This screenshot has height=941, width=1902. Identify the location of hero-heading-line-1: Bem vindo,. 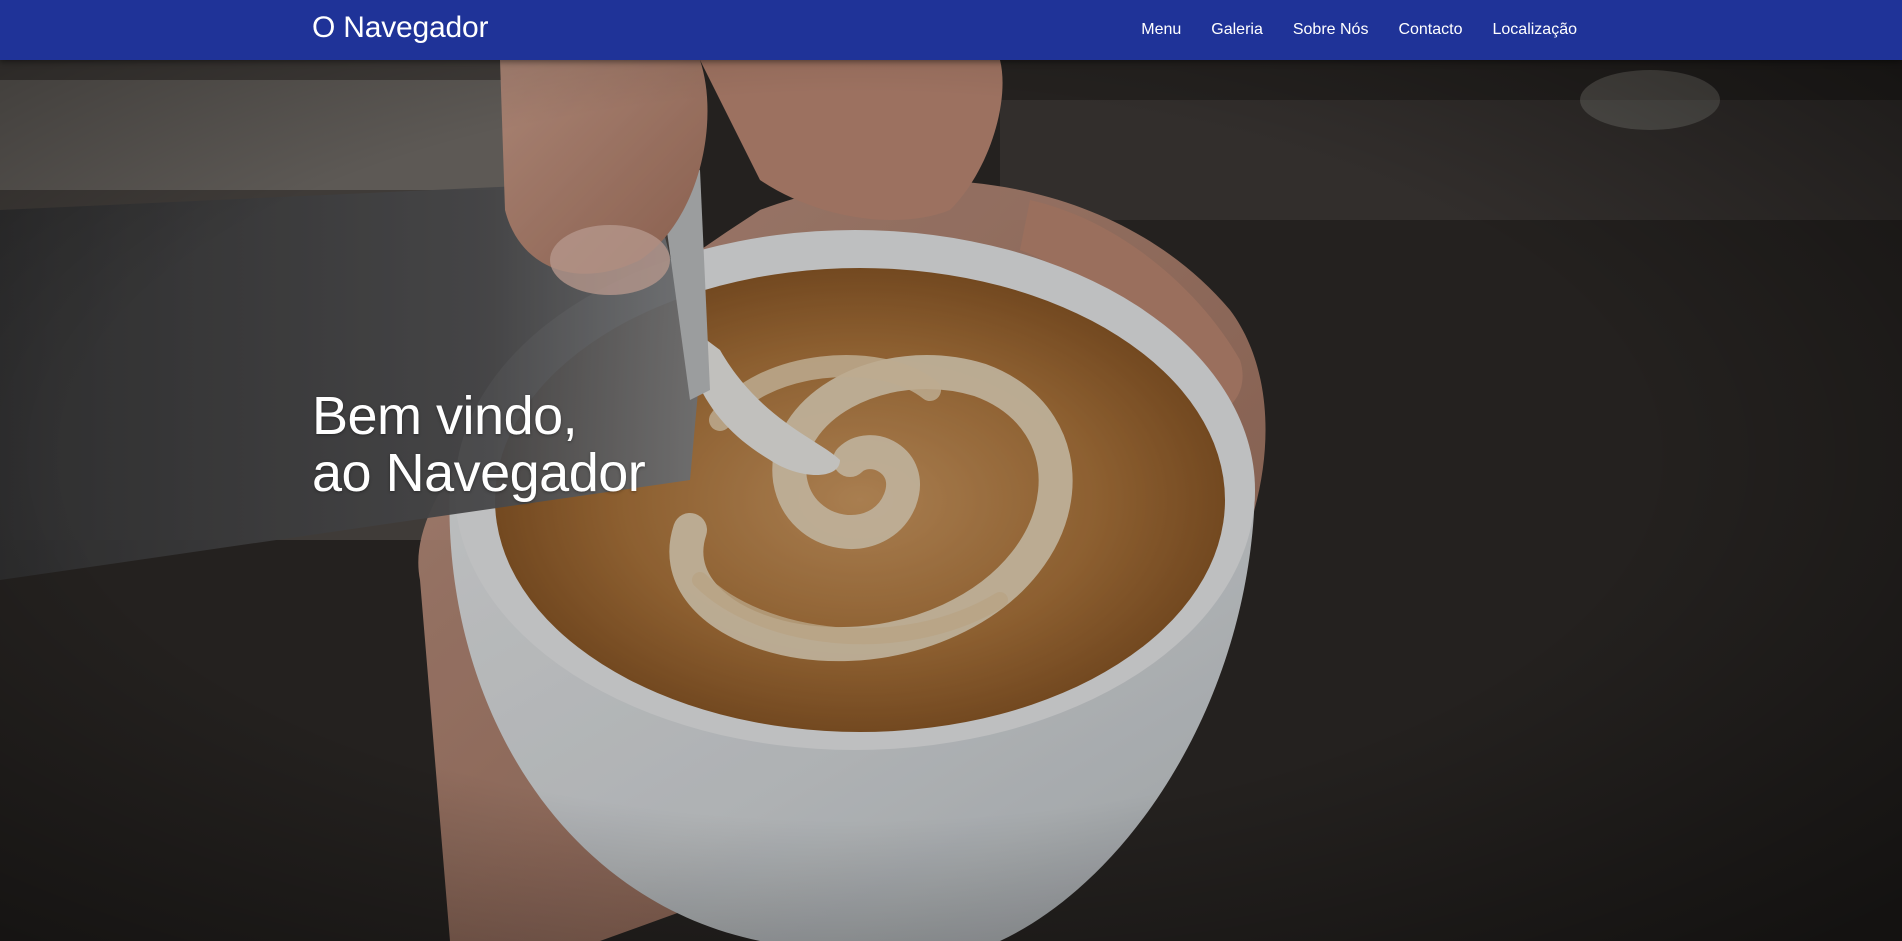
(445, 416).